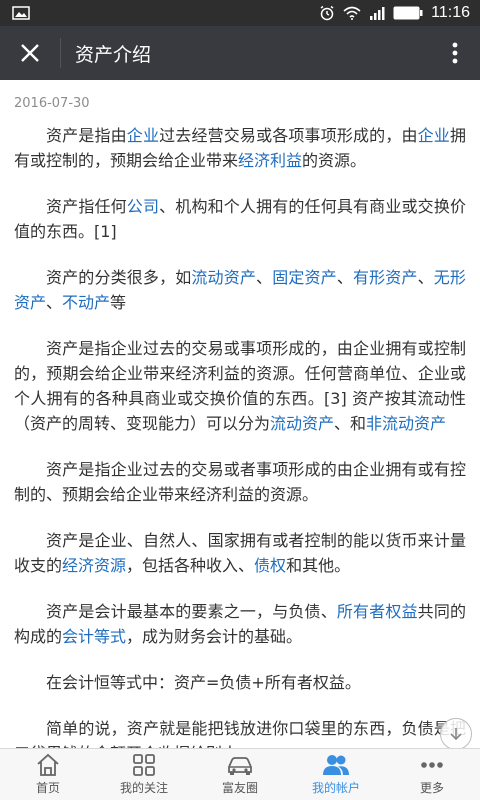  What do you see at coordinates (113, 54) in the screenshot?
I see `page-title: 资产介绍` at bounding box center [113, 54].